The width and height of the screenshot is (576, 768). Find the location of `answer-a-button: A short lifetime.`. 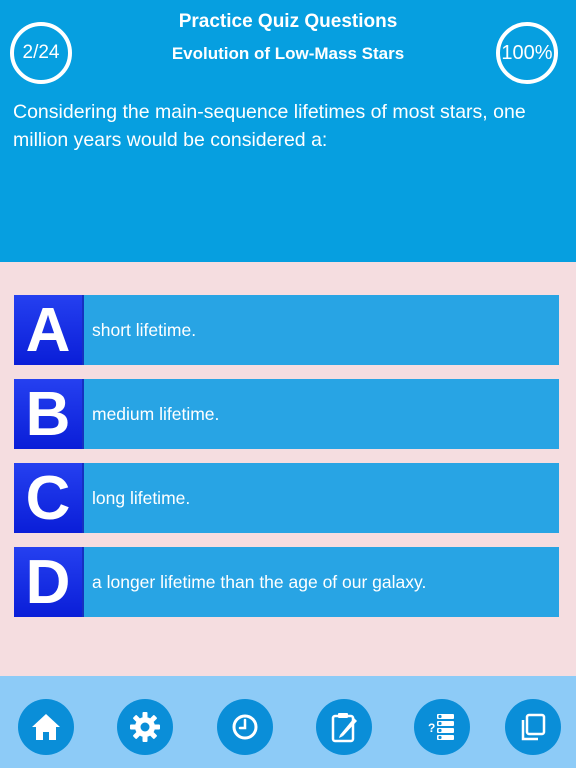

answer-a-button: A short lifetime. is located at coordinates (286, 330).